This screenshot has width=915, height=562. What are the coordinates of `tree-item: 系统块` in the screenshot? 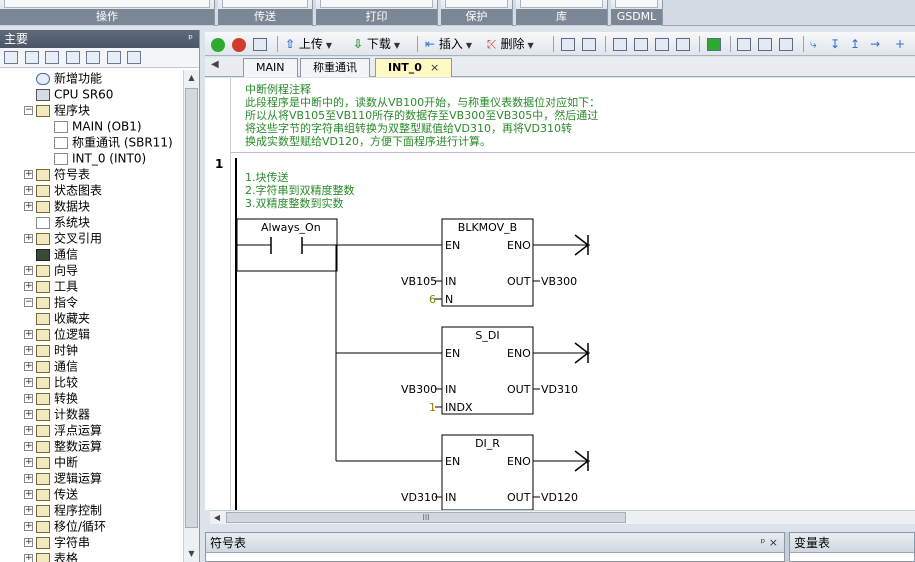 It's located at (57, 222).